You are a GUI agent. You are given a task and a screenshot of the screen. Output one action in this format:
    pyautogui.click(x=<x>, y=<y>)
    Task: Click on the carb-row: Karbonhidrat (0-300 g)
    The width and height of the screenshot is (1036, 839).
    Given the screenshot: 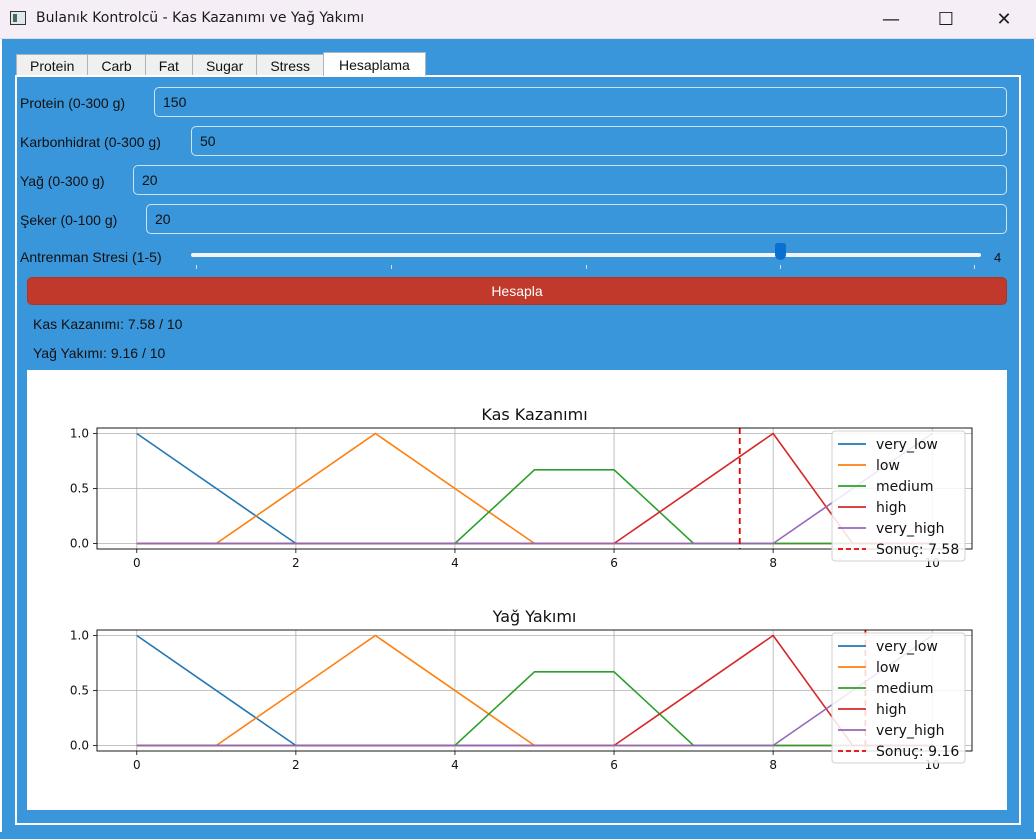 What is the action you would take?
    pyautogui.click(x=90, y=142)
    